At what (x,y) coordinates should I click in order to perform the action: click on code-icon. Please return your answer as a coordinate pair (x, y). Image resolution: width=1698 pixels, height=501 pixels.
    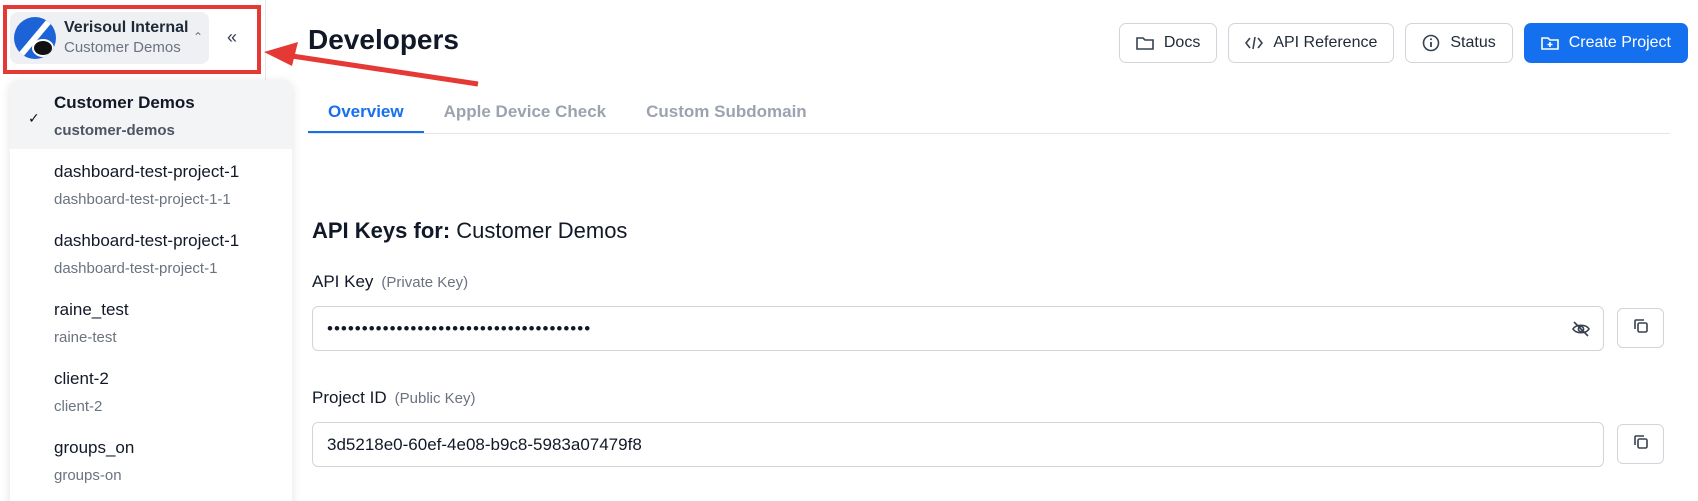
    Looking at the image, I should click on (1254, 43).